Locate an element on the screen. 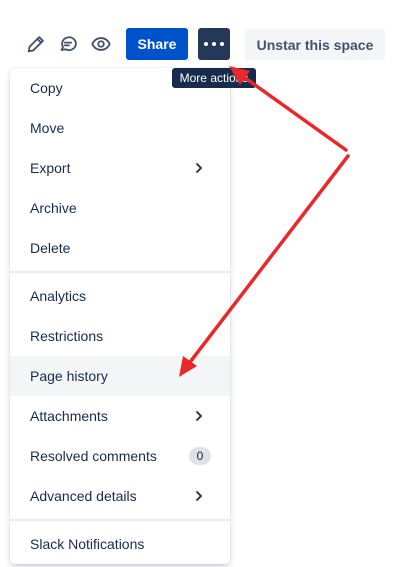  menu-item-label: Attachments is located at coordinates (69, 416).